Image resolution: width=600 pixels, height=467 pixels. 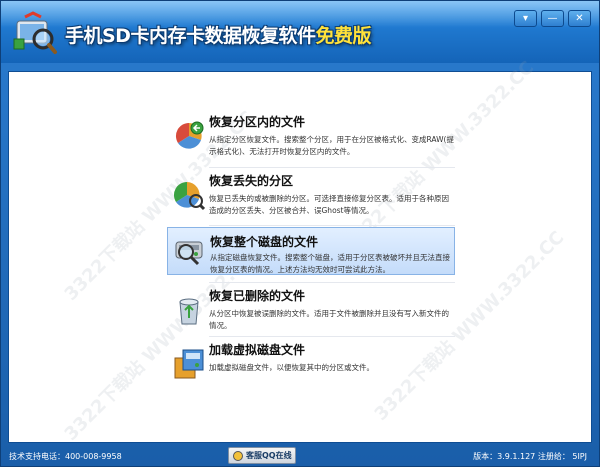 I want to click on app-title: 手机SD卡内存卡数据恢复软件免费版, so click(x=218, y=34).